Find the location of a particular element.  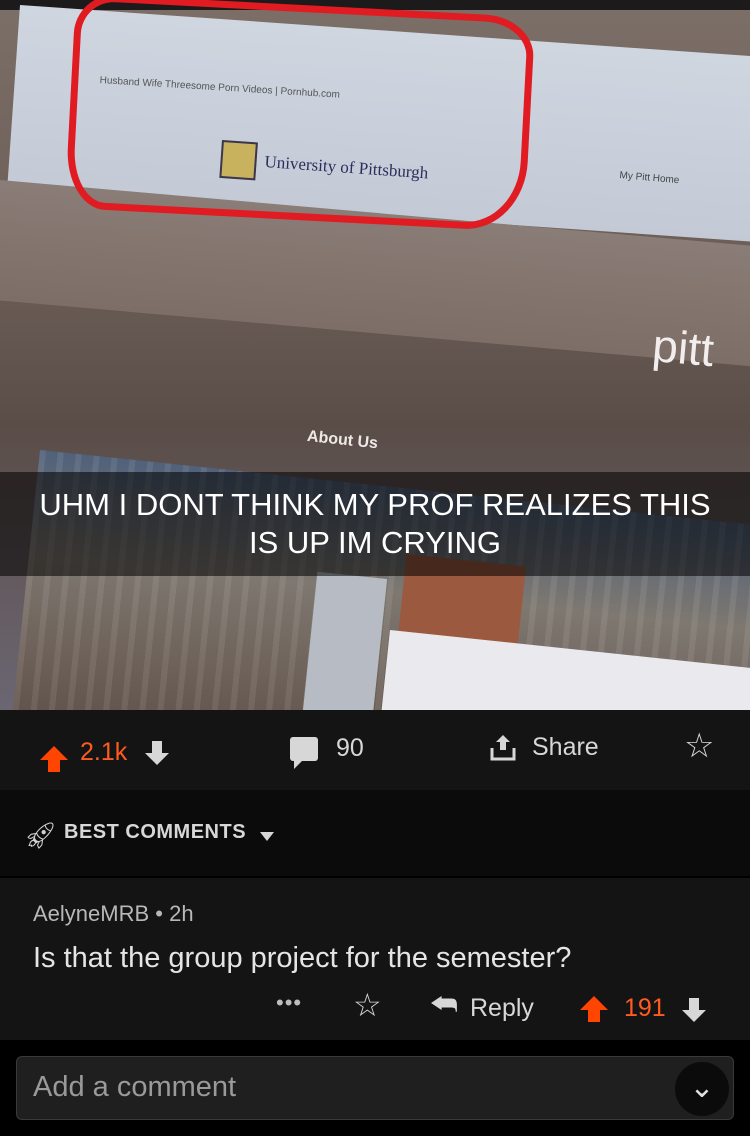

comment-icon is located at coordinates (304, 752).